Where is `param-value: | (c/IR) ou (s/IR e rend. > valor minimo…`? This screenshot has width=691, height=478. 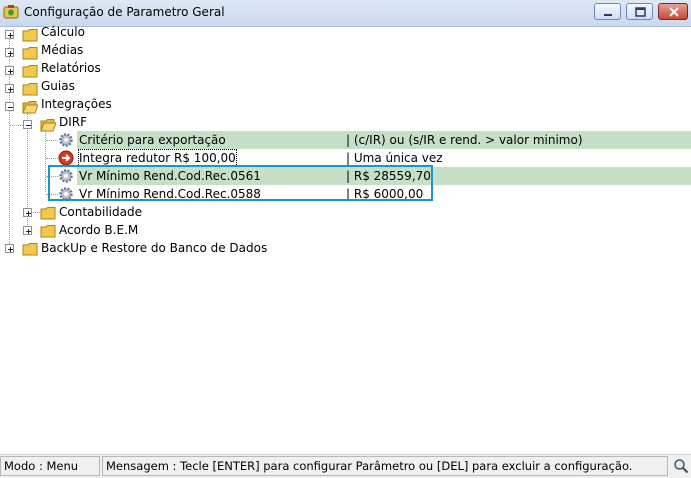
param-value: | (c/IR) ou (s/IR e rend. > valor minimo… is located at coordinates (464, 140).